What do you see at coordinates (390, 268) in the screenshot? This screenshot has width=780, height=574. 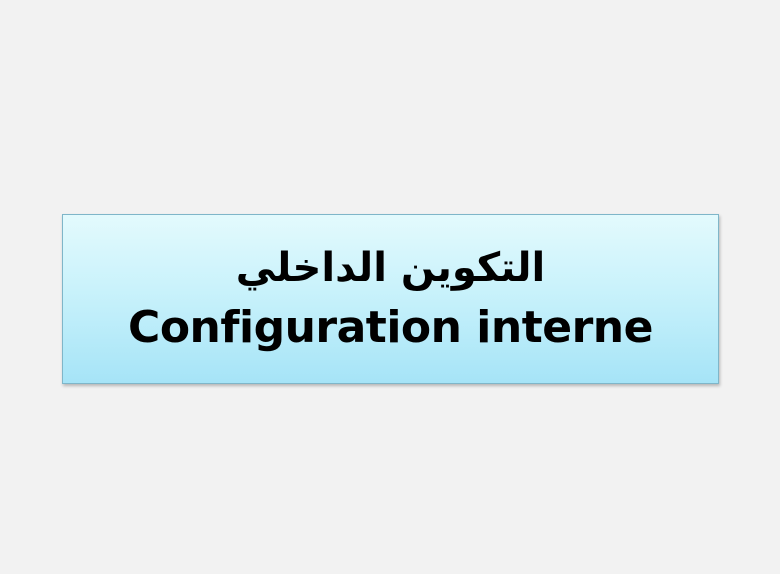 I see `title-arabic: التكوين الداخلي` at bounding box center [390, 268].